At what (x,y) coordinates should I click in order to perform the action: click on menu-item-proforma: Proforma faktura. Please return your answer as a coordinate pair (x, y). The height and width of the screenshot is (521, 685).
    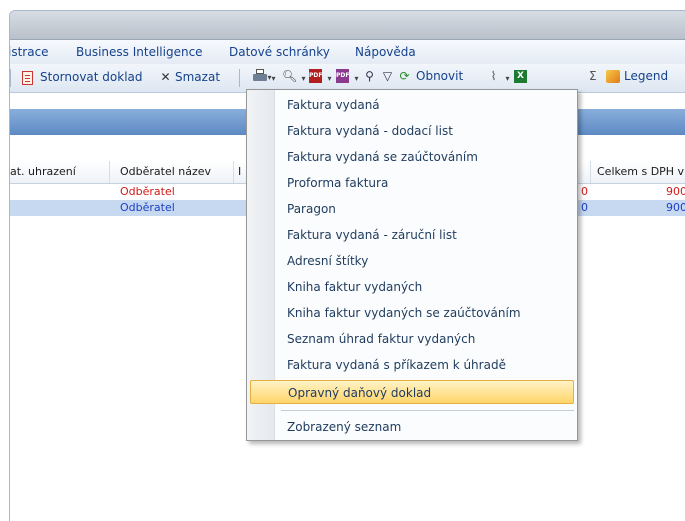
    Looking at the image, I should click on (412, 183).